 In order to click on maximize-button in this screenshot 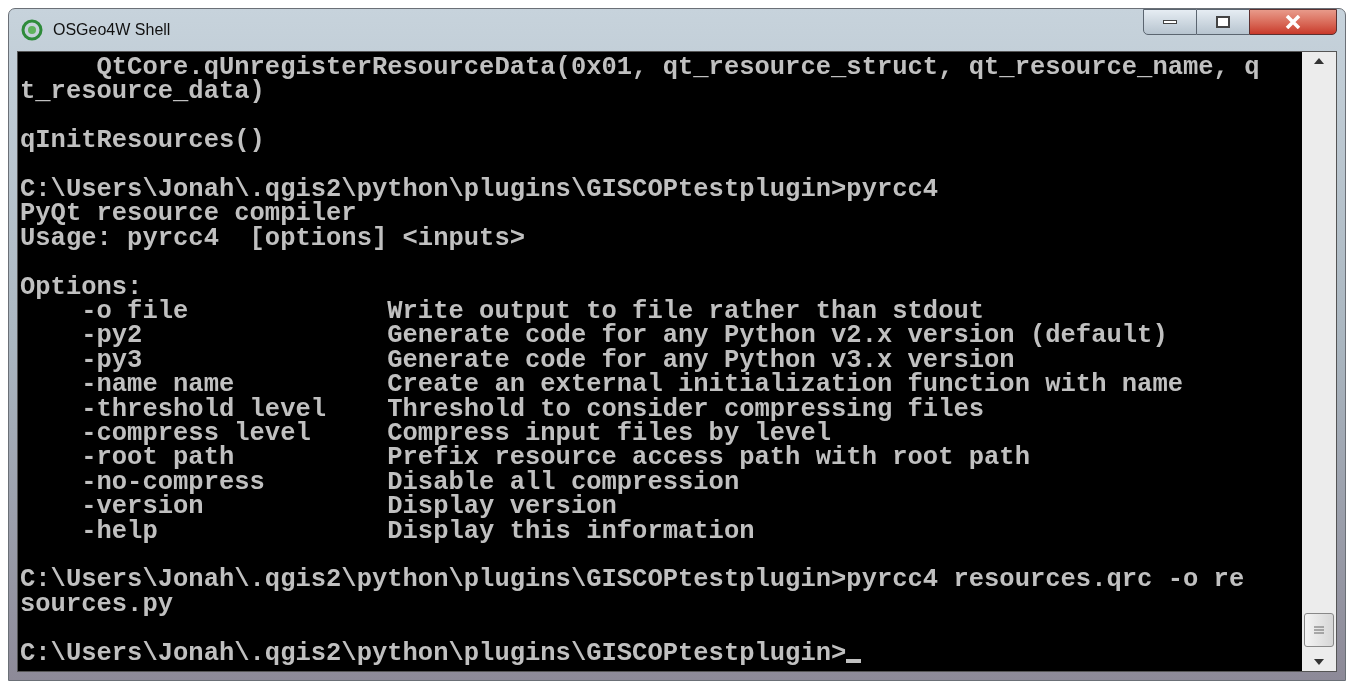, I will do `click(1223, 22)`.